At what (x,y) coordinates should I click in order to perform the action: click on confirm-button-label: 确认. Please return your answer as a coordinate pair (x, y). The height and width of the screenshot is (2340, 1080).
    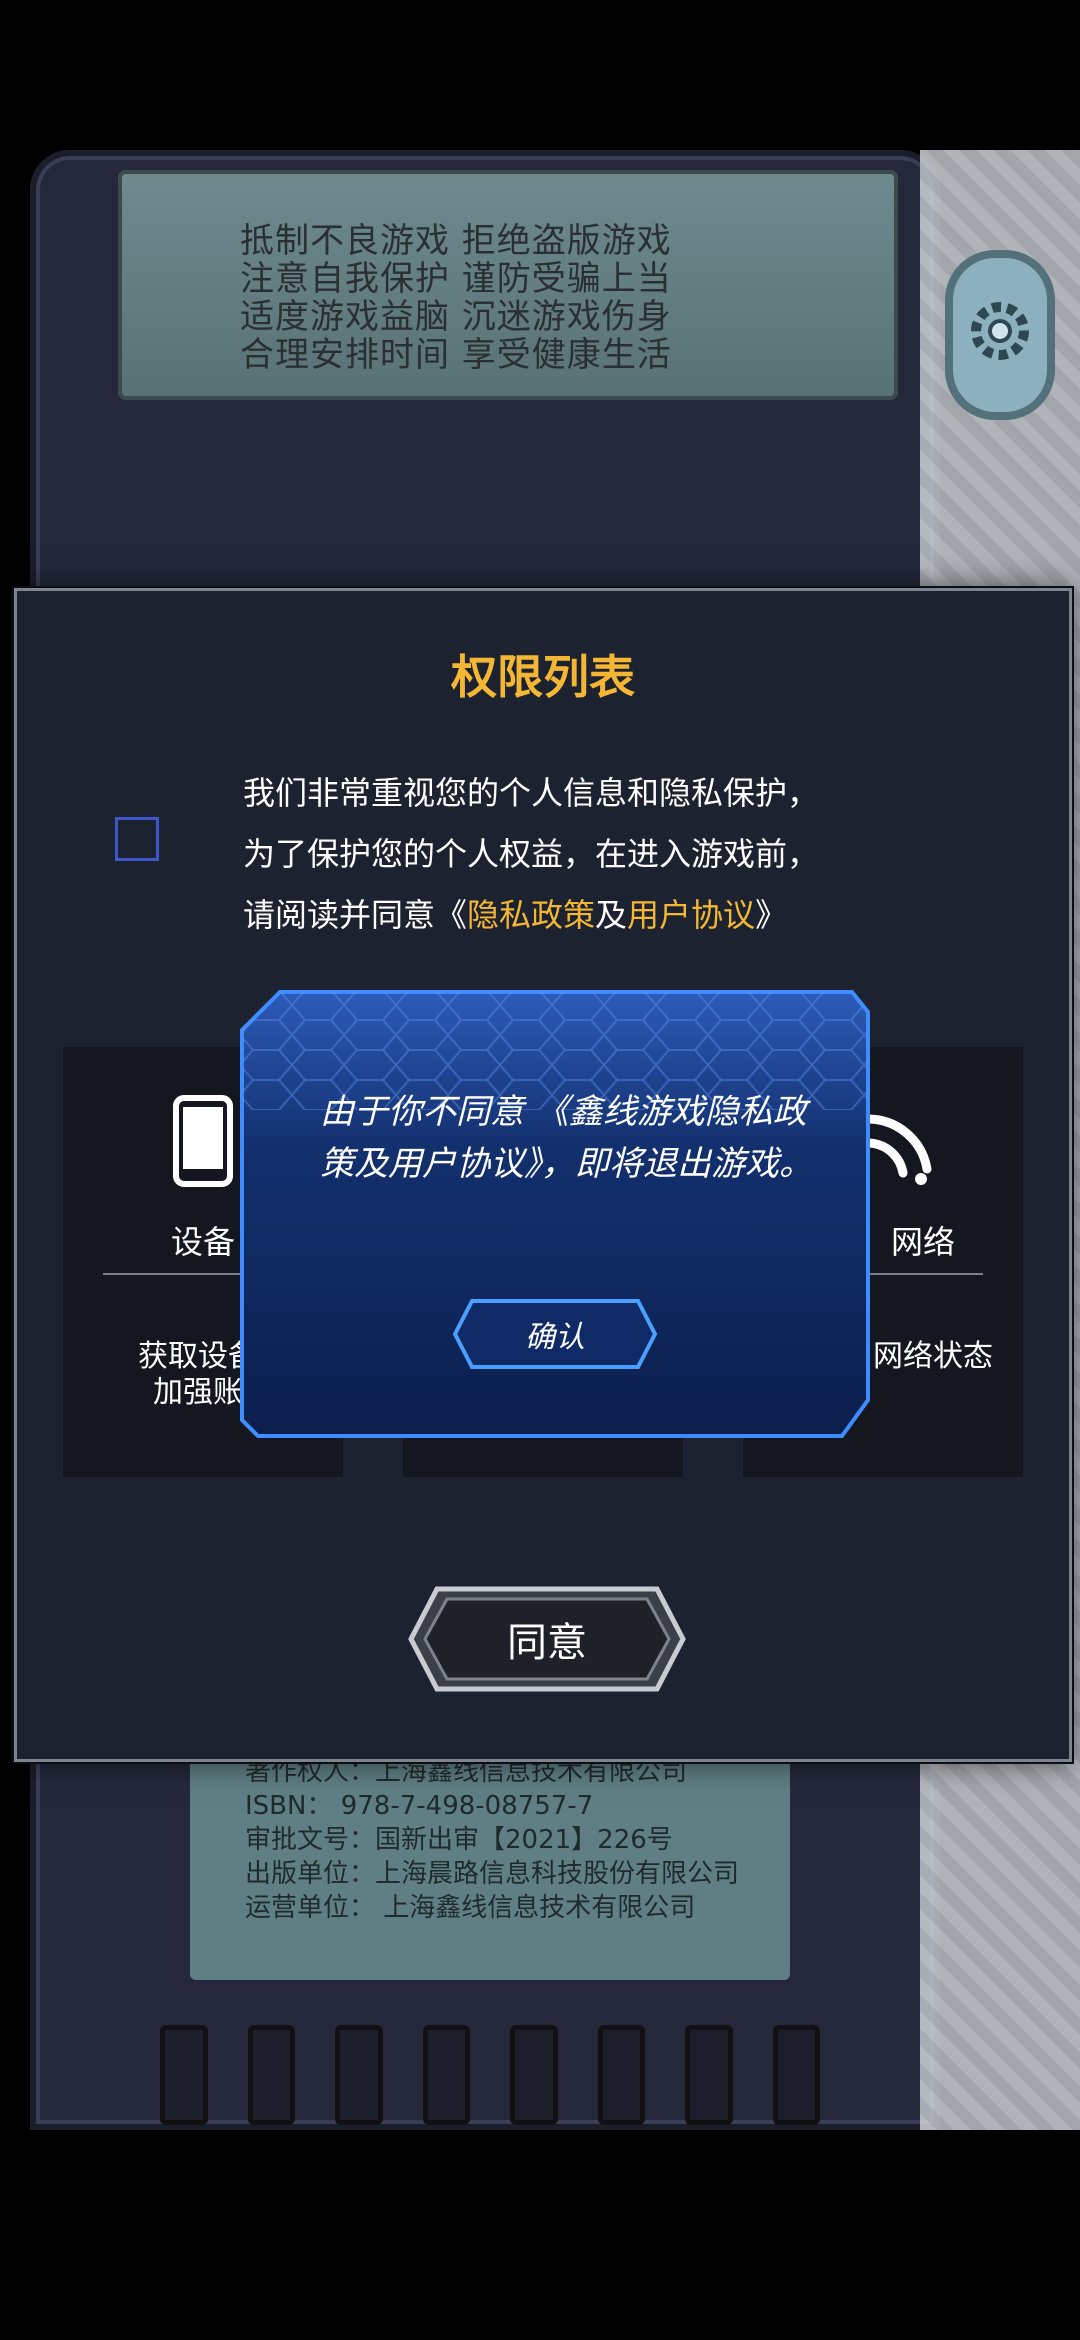
    Looking at the image, I should click on (555, 1337).